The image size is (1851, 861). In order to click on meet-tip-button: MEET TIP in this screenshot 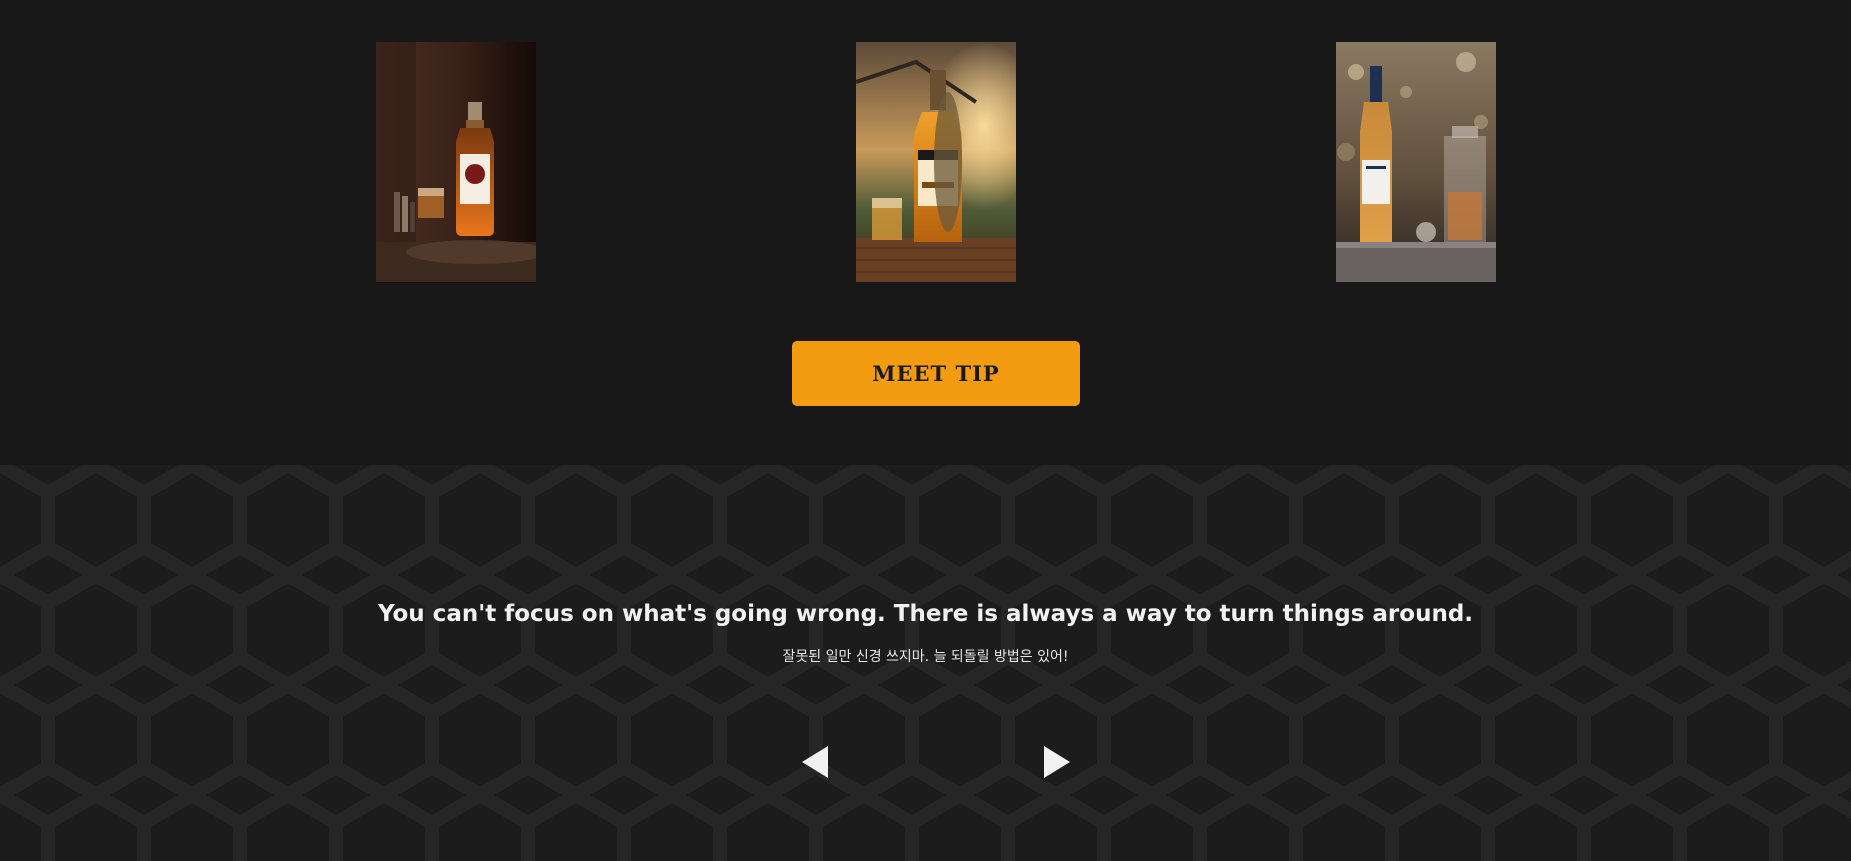, I will do `click(936, 373)`.